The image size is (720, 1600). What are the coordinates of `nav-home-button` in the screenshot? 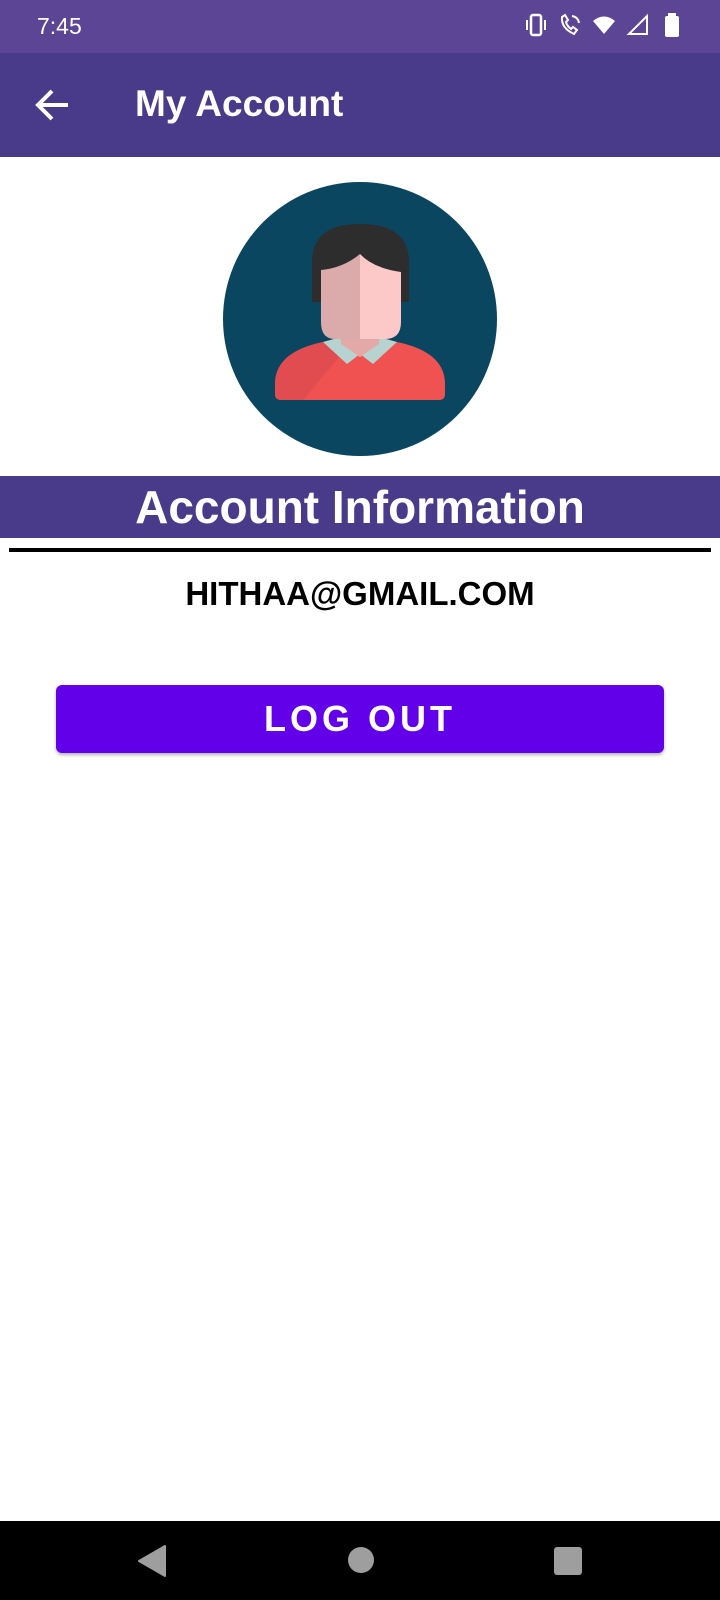 It's located at (361, 1562).